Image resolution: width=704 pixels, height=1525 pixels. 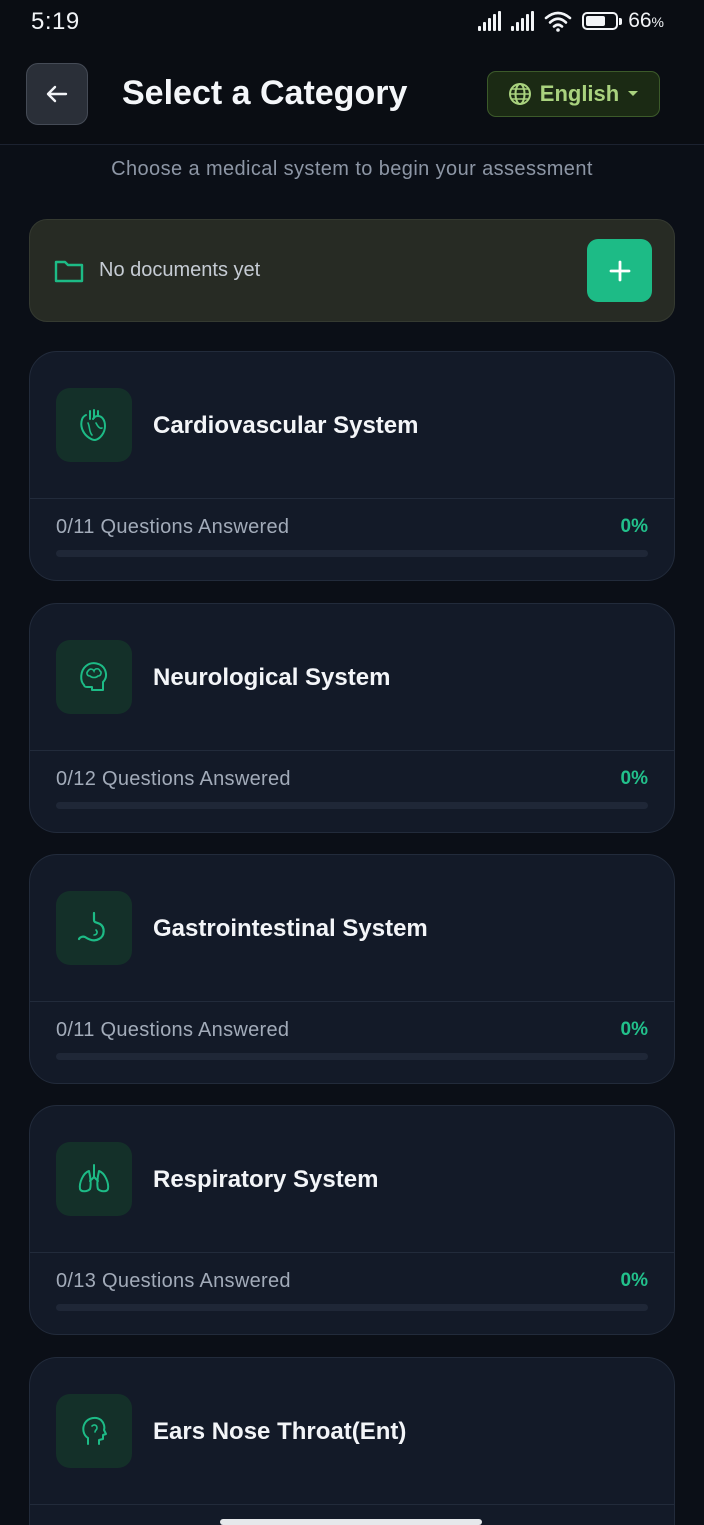 What do you see at coordinates (94, 425) in the screenshot?
I see `heart-icon` at bounding box center [94, 425].